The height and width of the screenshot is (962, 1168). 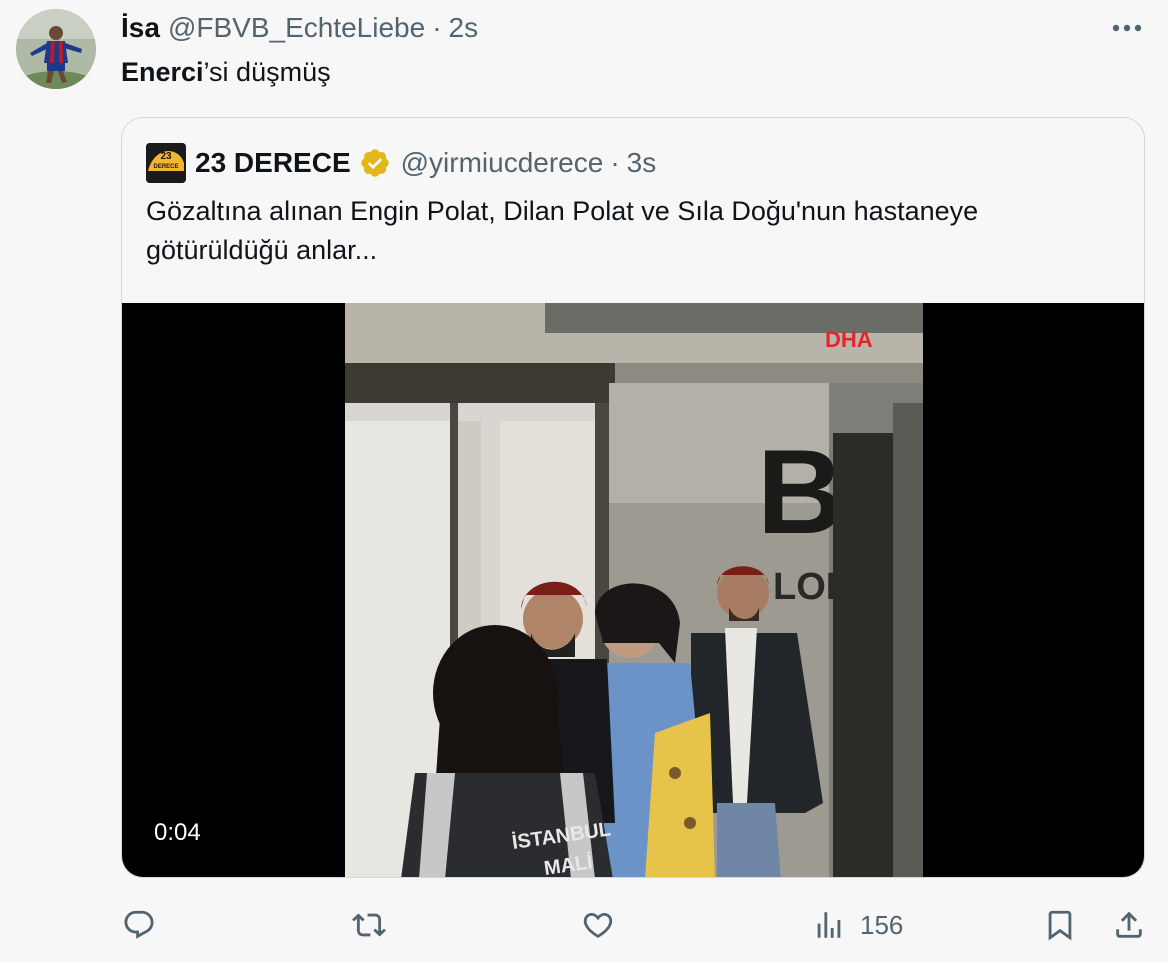 I want to click on views-button: 156, so click(x=857, y=925).